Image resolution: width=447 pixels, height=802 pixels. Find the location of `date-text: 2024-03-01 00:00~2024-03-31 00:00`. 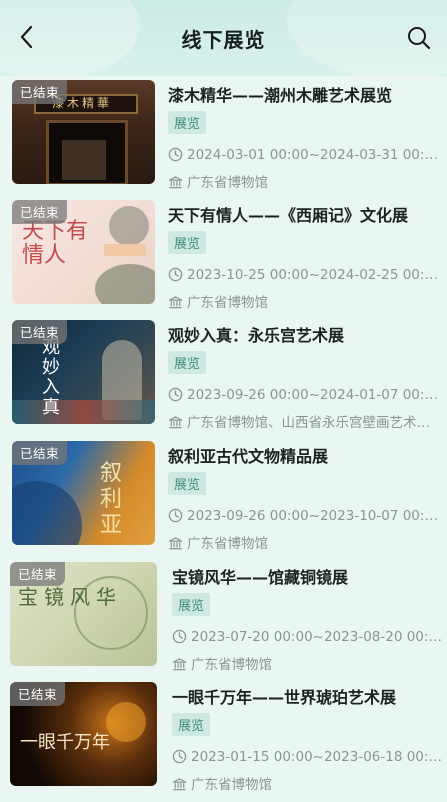

date-text: 2024-03-01 00:00~2024-03-31 00:00 is located at coordinates (313, 155).